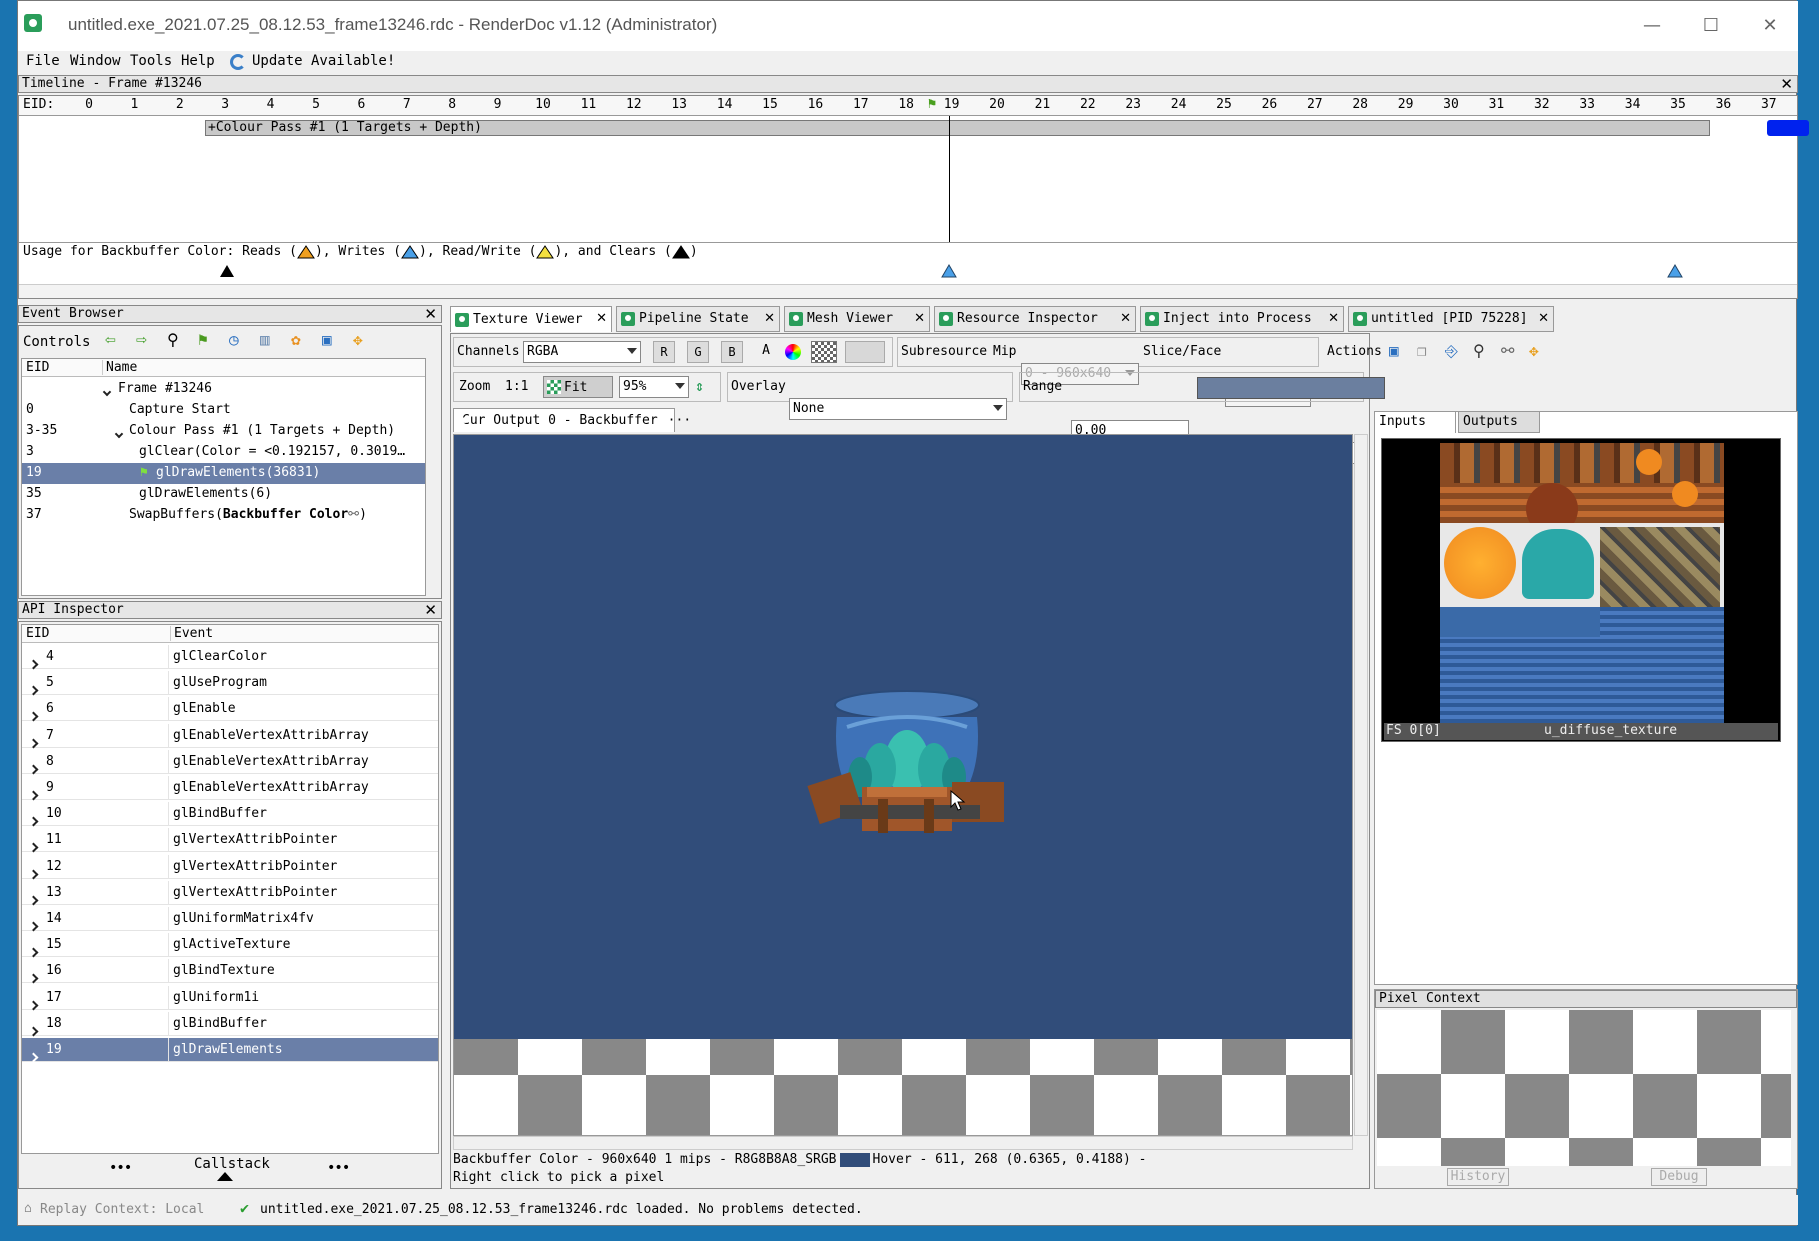  I want to click on link-icon: ⚯, so click(1507, 350).